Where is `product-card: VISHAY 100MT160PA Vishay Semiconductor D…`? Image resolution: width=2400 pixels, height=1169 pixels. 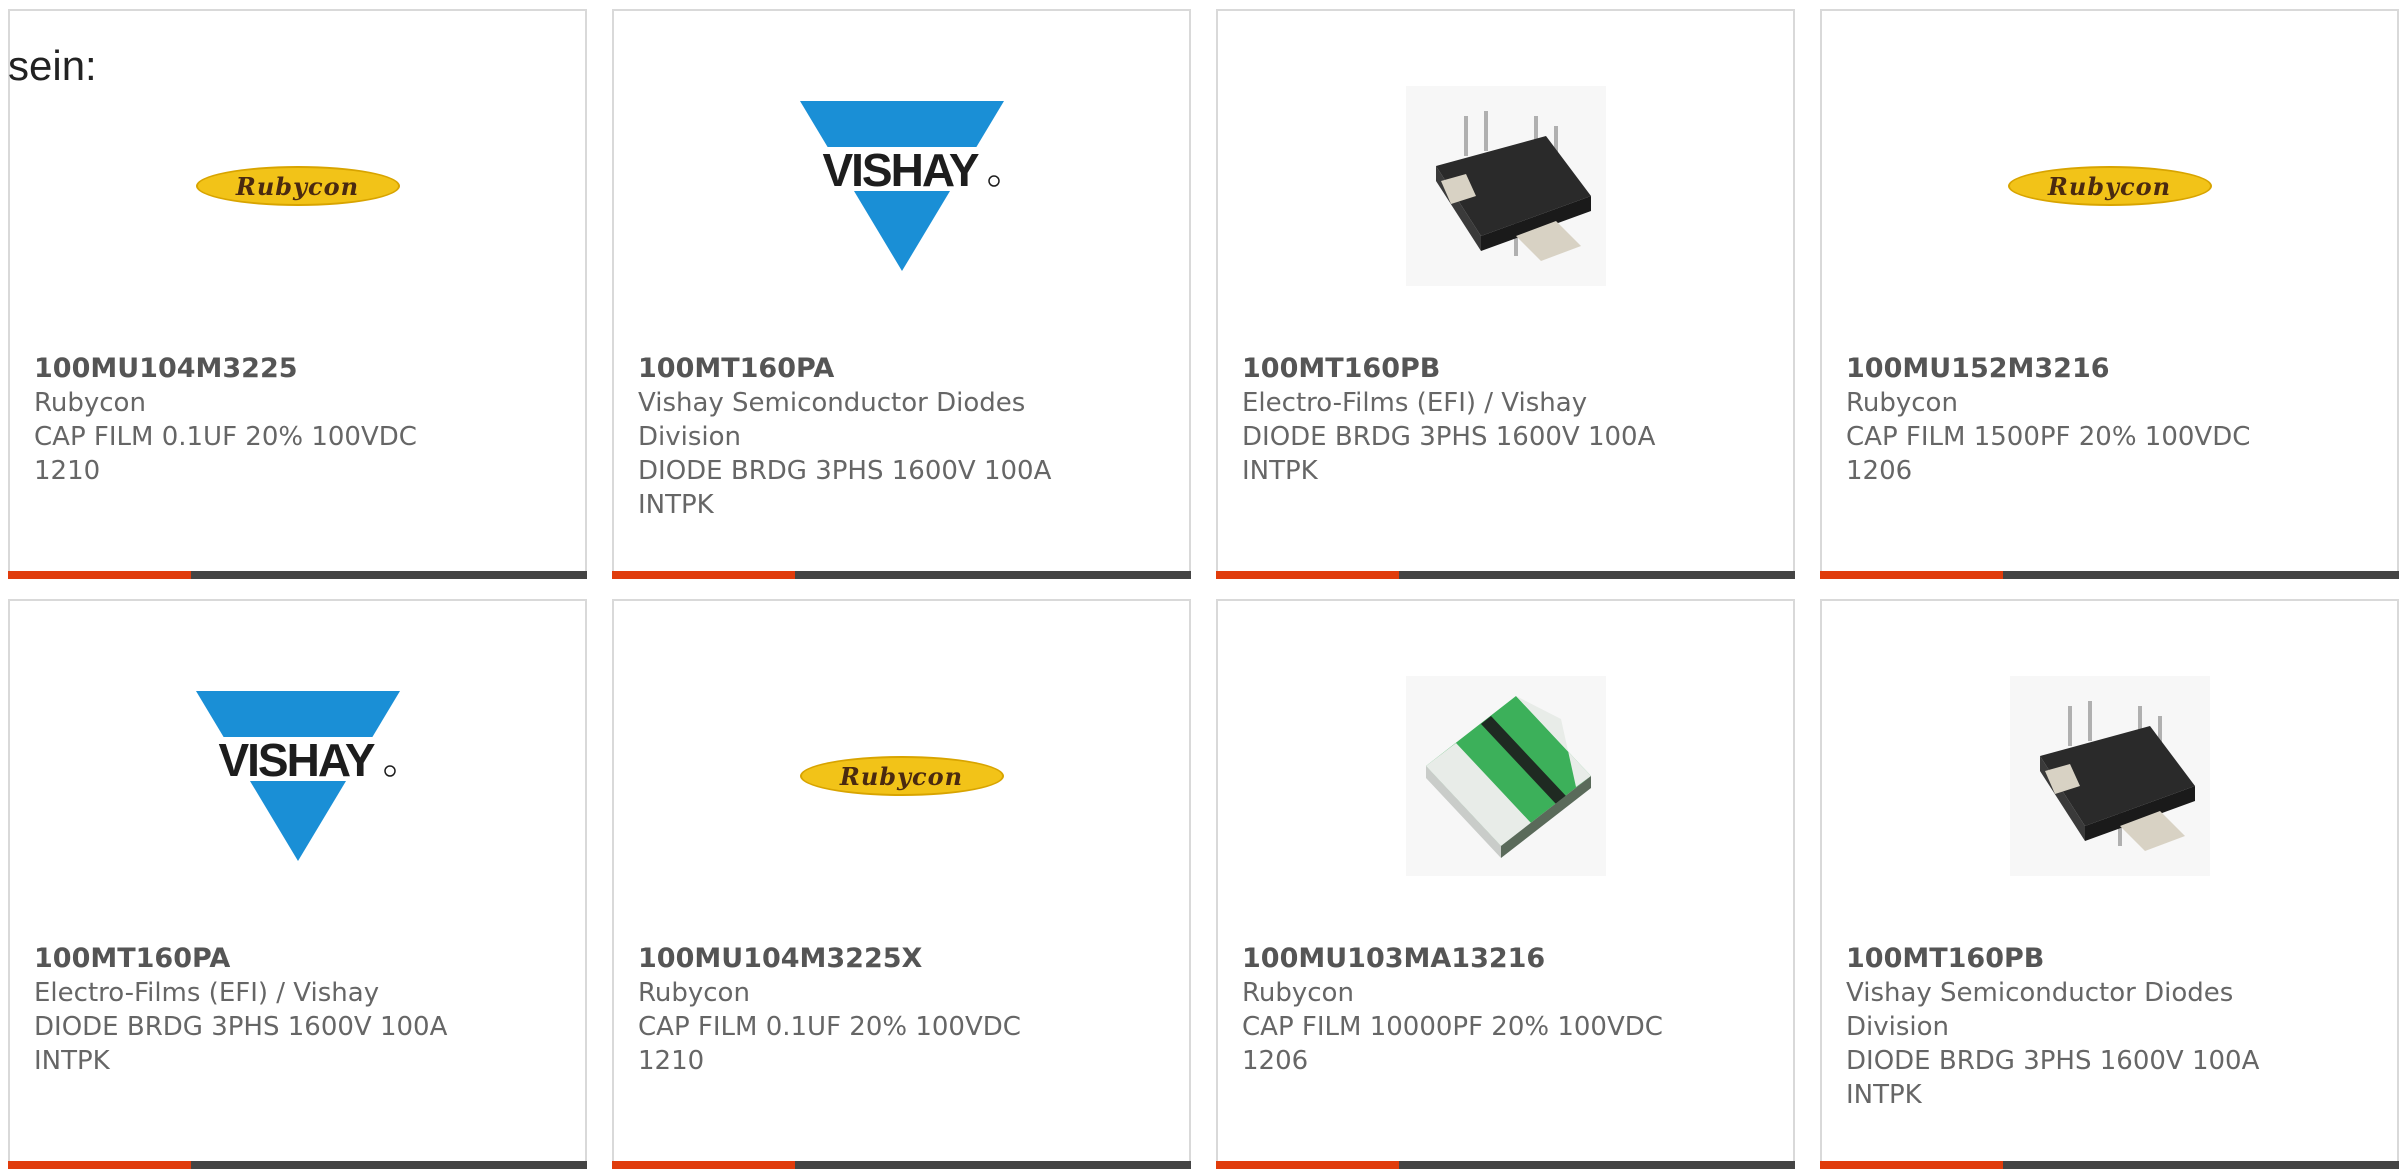 product-card: VISHAY 100MT160PA Vishay Semiconductor D… is located at coordinates (901, 294).